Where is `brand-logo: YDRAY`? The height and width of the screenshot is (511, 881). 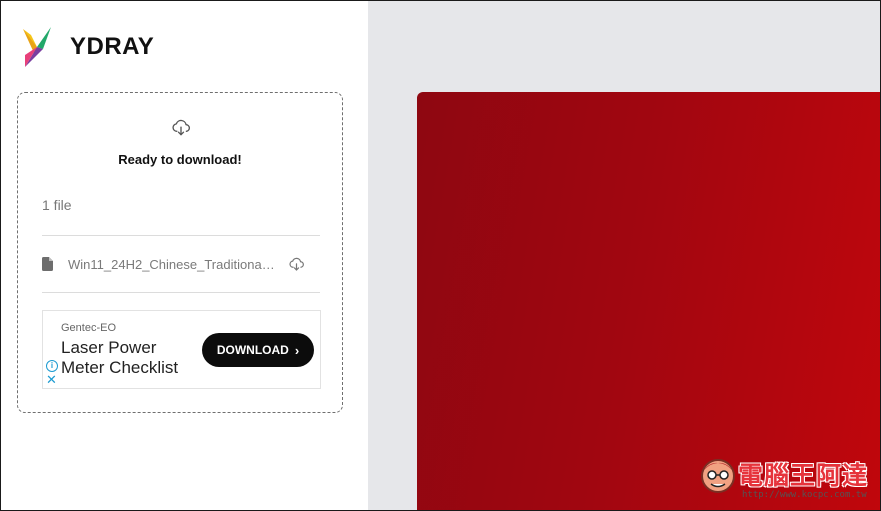
brand-logo: YDRAY is located at coordinates (88, 47).